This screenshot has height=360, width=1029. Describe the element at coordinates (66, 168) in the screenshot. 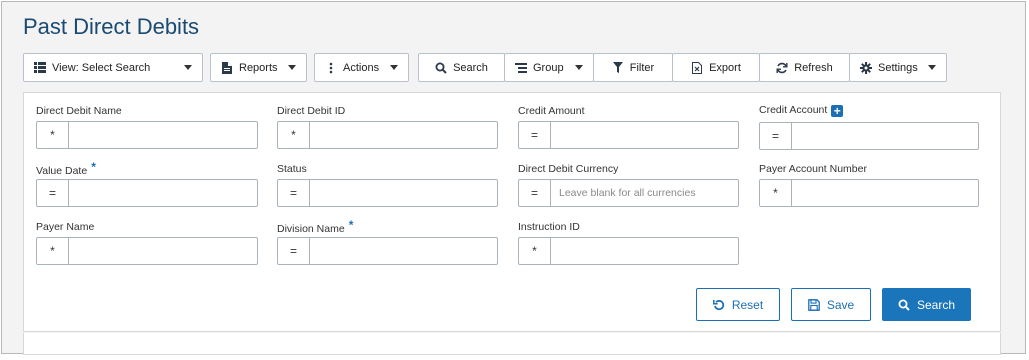

I see `value-date-label: Value Date *` at that location.